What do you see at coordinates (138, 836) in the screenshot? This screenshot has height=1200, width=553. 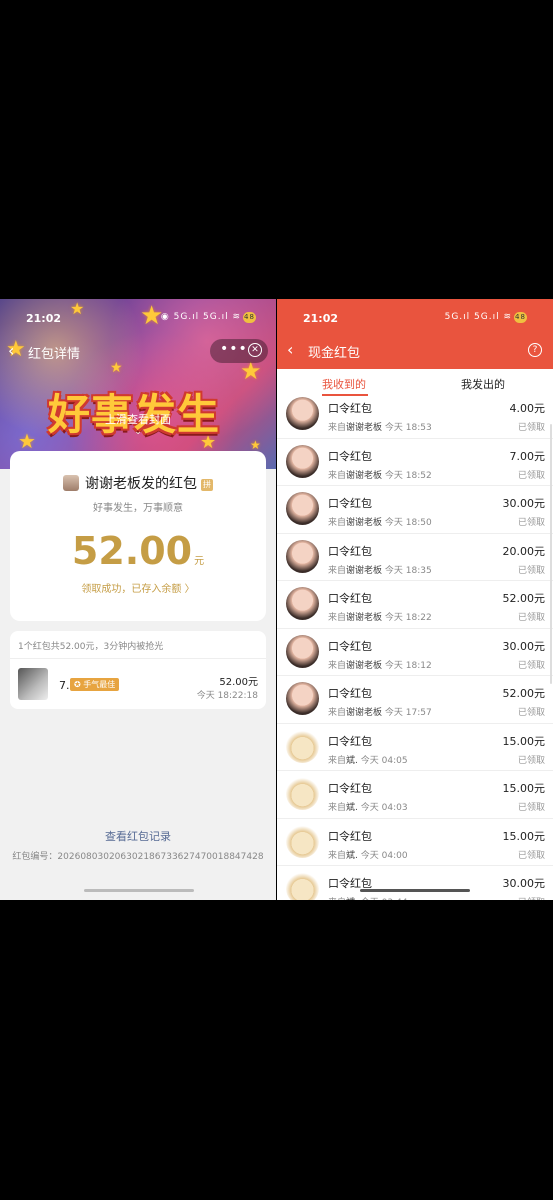 I see `view-records-link: 查看红包记录` at bounding box center [138, 836].